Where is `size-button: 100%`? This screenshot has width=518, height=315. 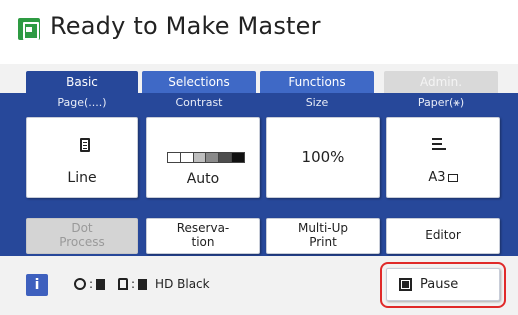 size-button: 100% is located at coordinates (323, 157).